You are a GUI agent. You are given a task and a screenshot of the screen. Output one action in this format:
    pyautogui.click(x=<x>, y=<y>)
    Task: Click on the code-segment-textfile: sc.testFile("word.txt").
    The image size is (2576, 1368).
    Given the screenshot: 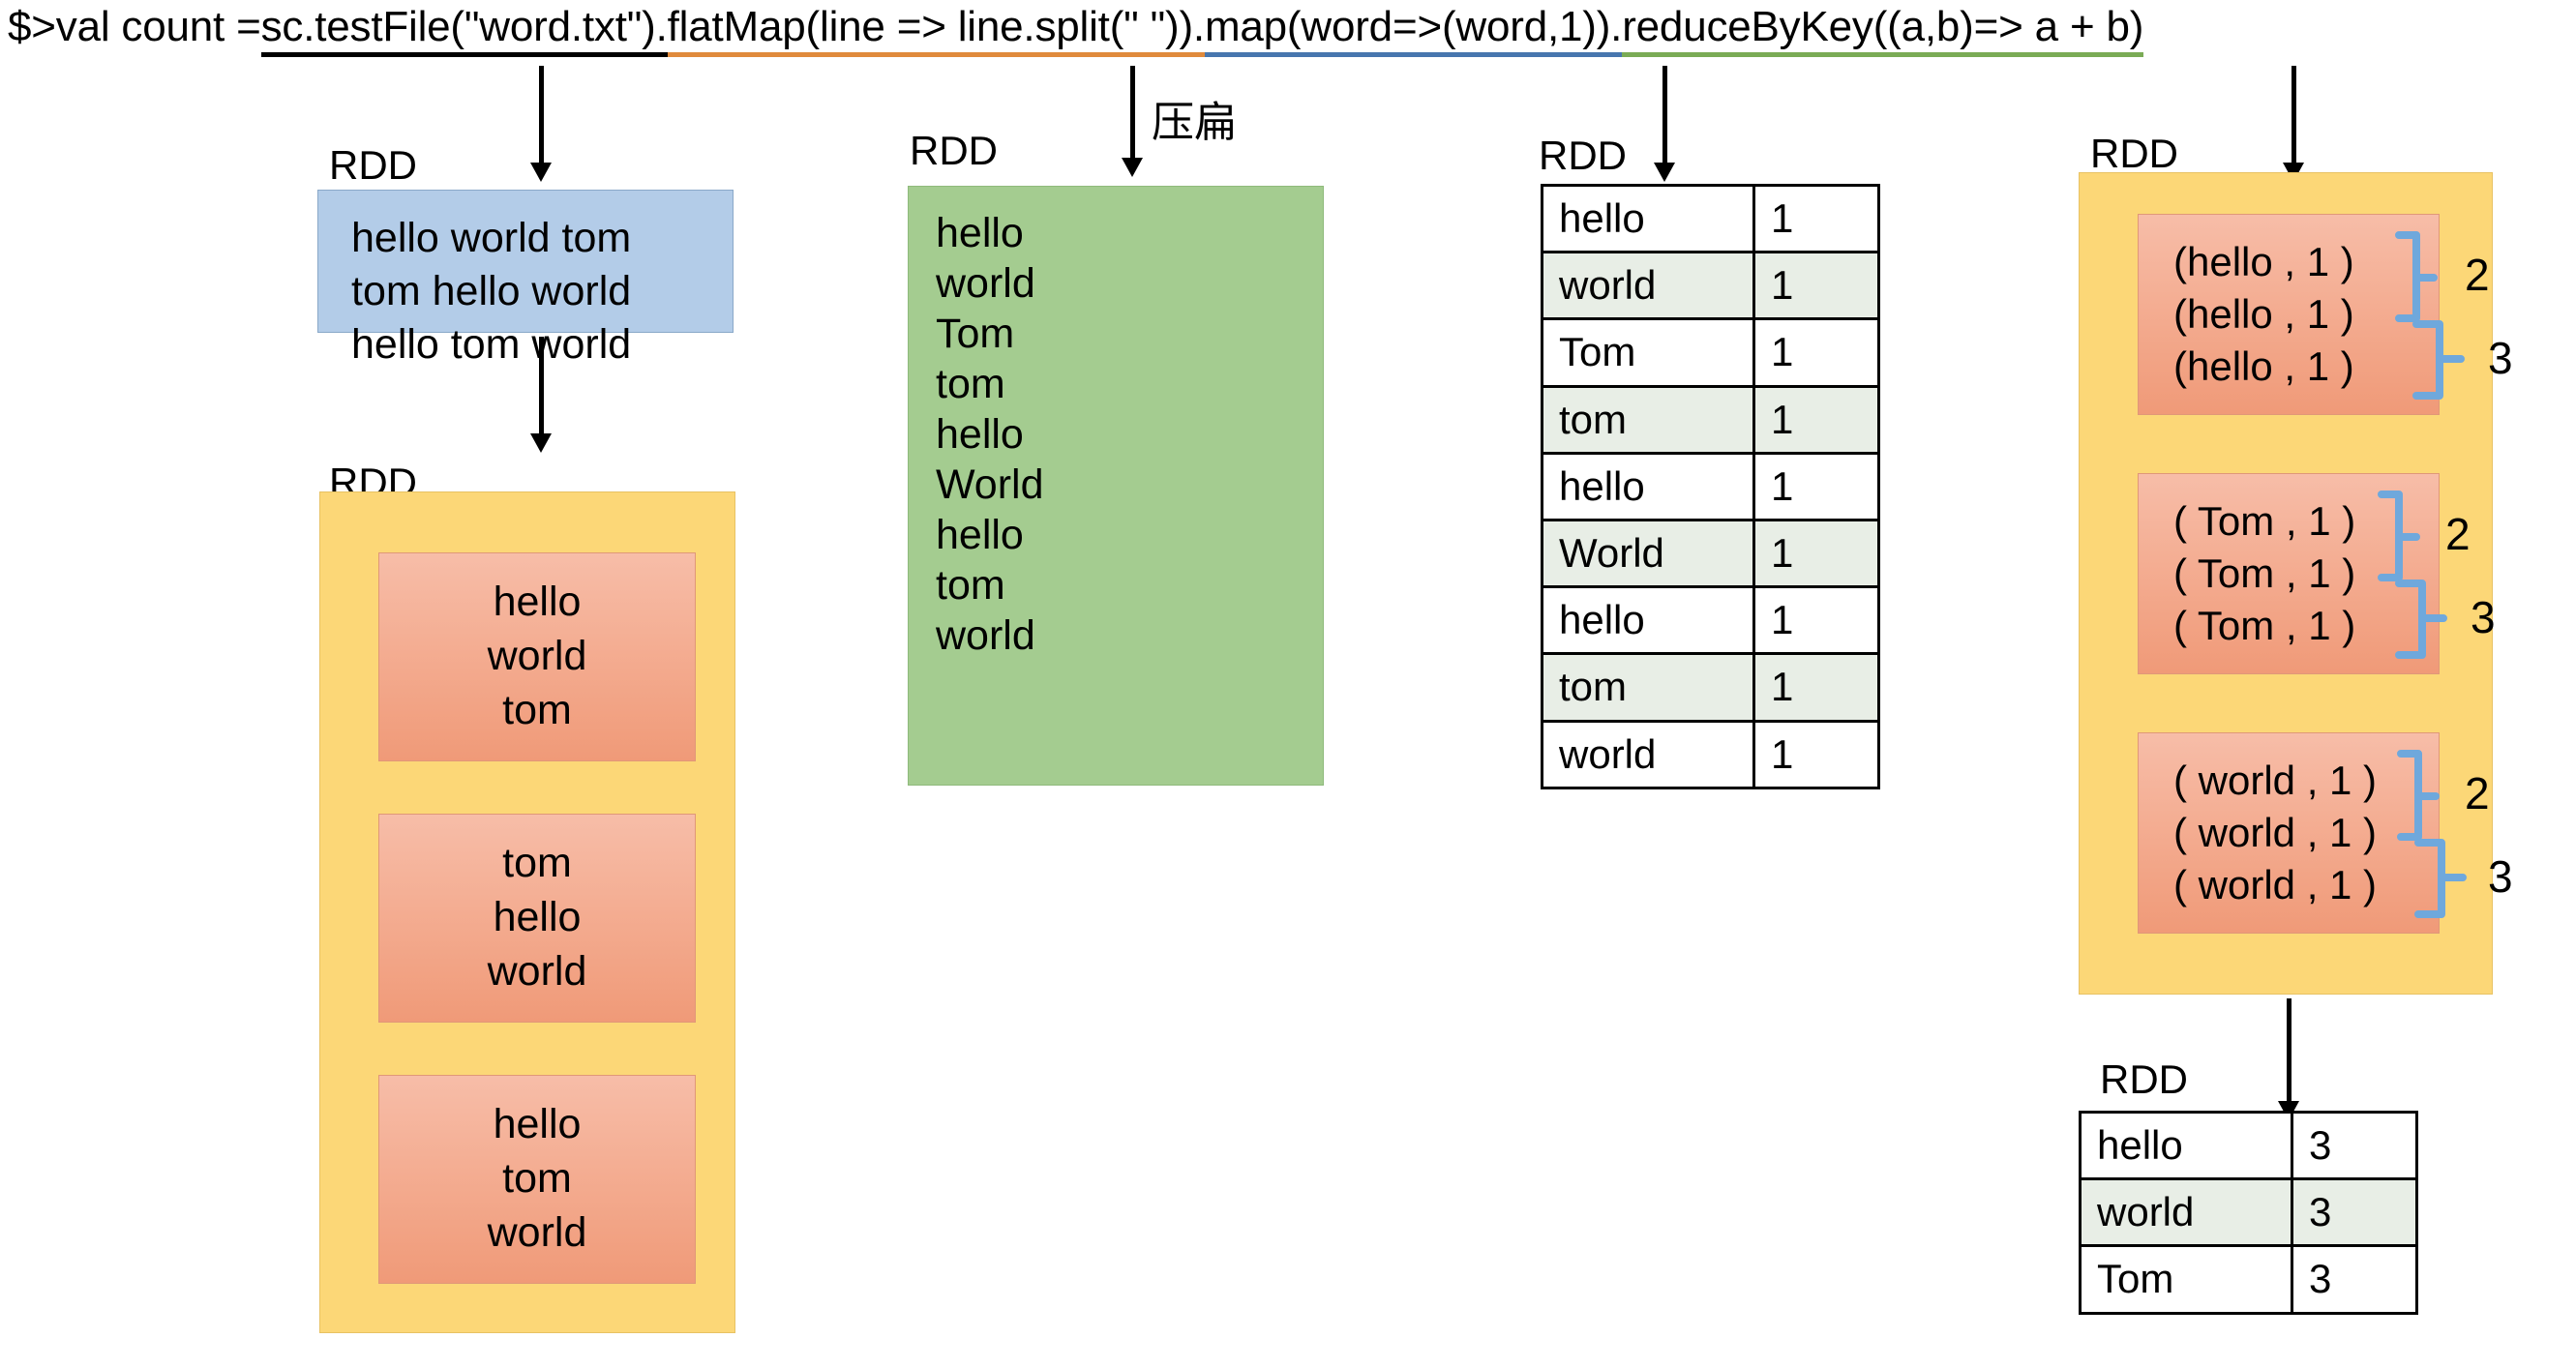 What is the action you would take?
    pyautogui.click(x=464, y=32)
    